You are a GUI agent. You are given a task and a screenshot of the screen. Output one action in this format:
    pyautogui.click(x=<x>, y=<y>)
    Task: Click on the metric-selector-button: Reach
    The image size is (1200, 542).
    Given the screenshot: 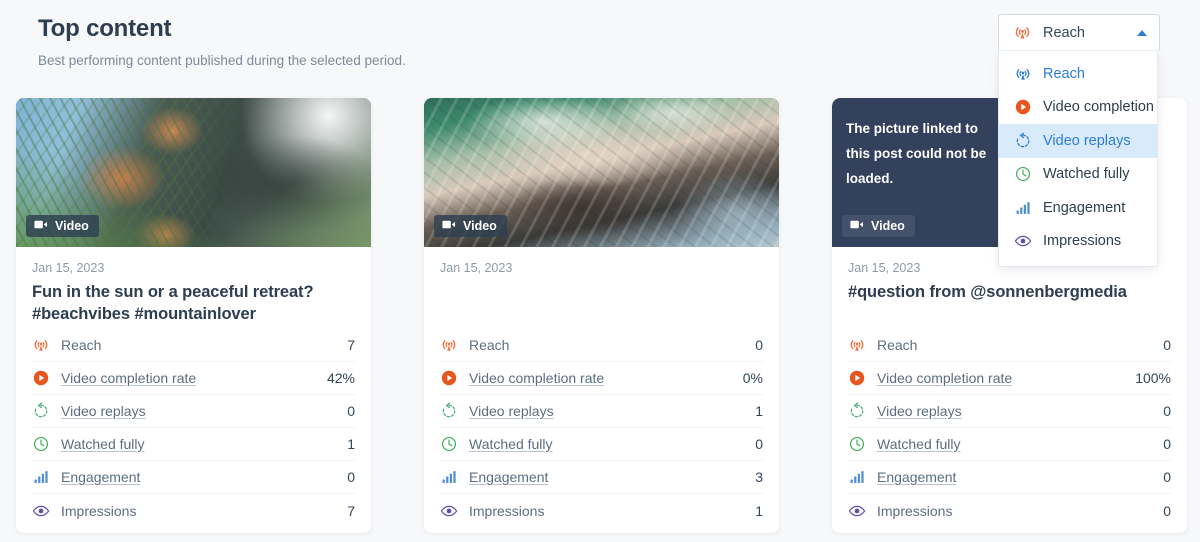 What is the action you would take?
    pyautogui.click(x=1079, y=32)
    